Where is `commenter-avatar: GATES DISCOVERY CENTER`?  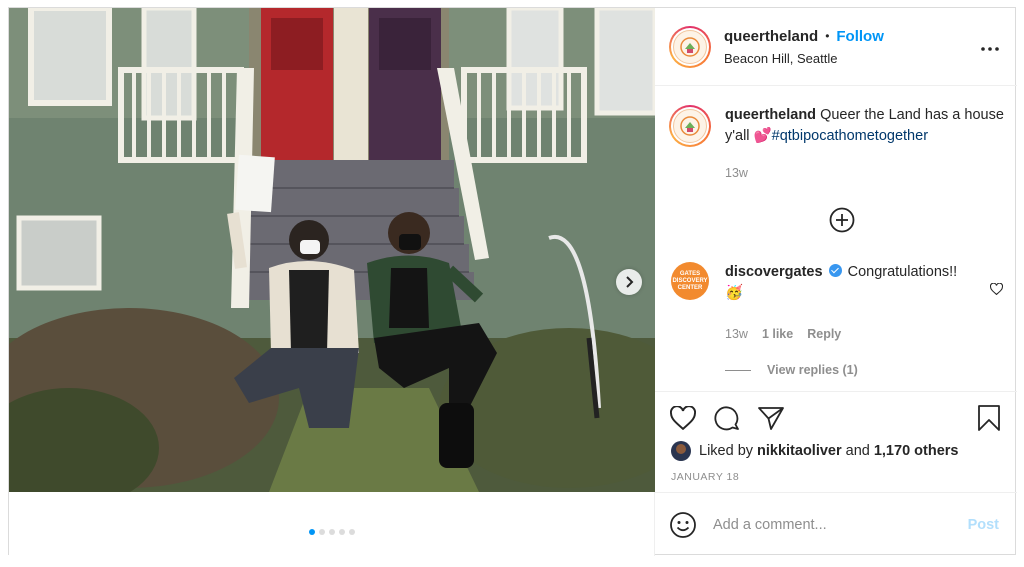
commenter-avatar: GATES DISCOVERY CENTER is located at coordinates (690, 281).